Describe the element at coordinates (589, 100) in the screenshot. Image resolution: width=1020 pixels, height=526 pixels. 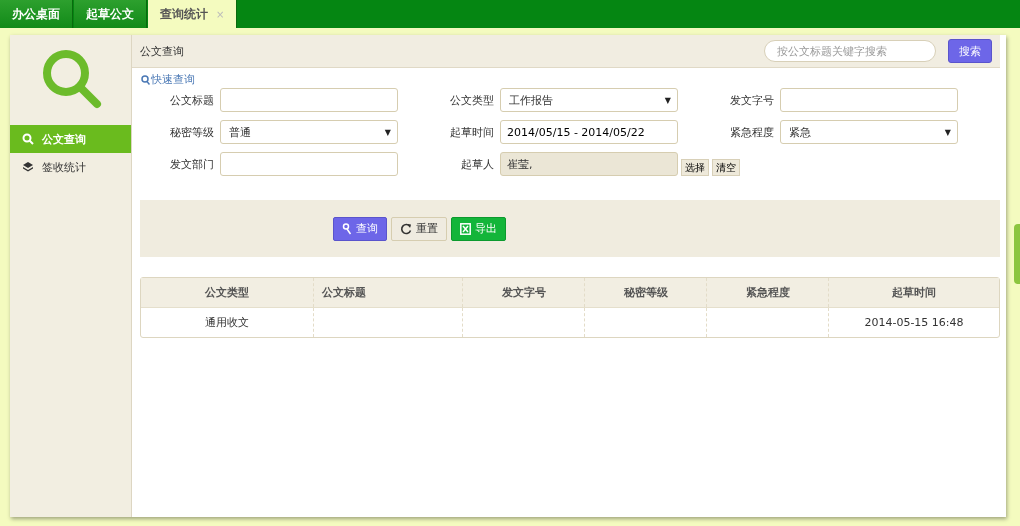
I see `select-field: 工作报告 ▼` at that location.